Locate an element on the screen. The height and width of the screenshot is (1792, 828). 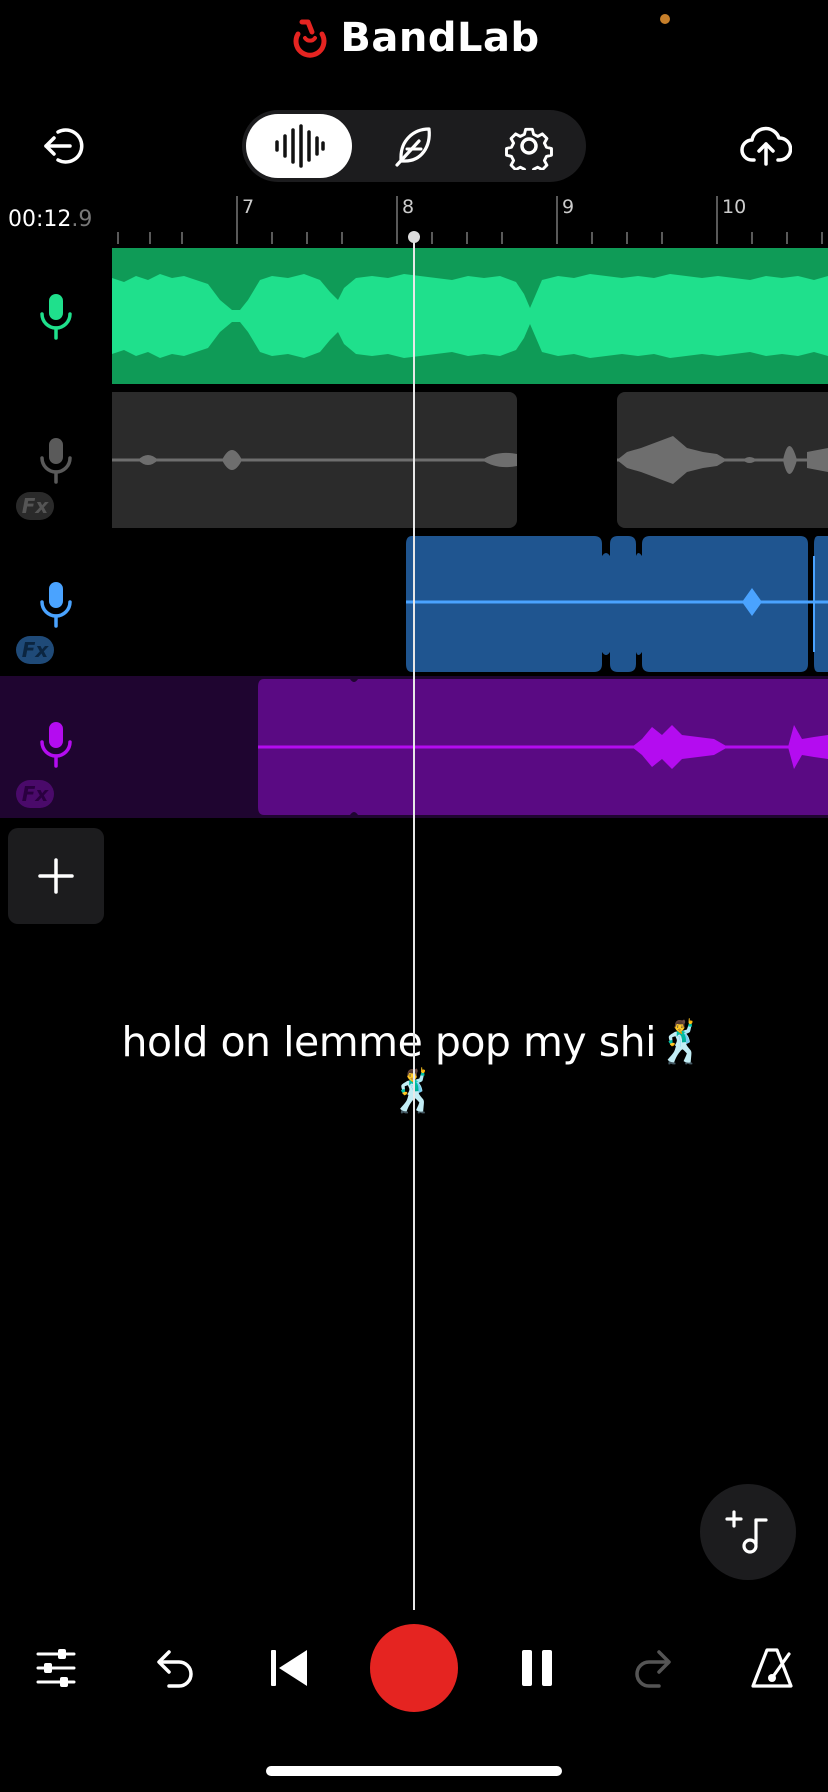
waveform-icon is located at coordinates (300, 146).